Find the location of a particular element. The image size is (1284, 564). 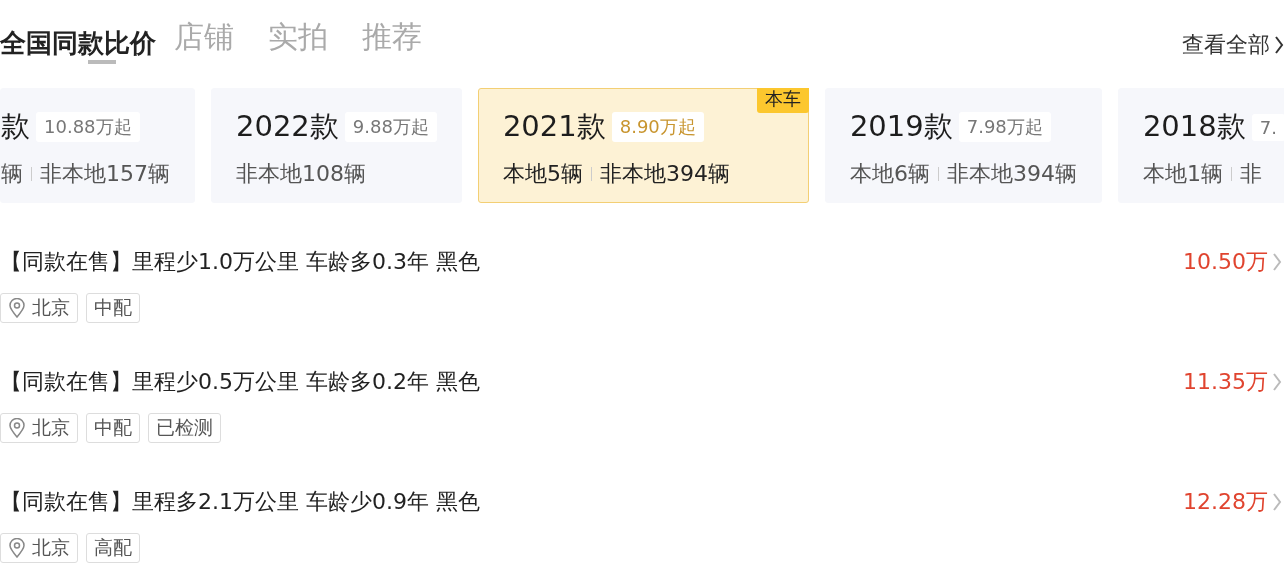

car-count: 非 is located at coordinates (1250, 174).